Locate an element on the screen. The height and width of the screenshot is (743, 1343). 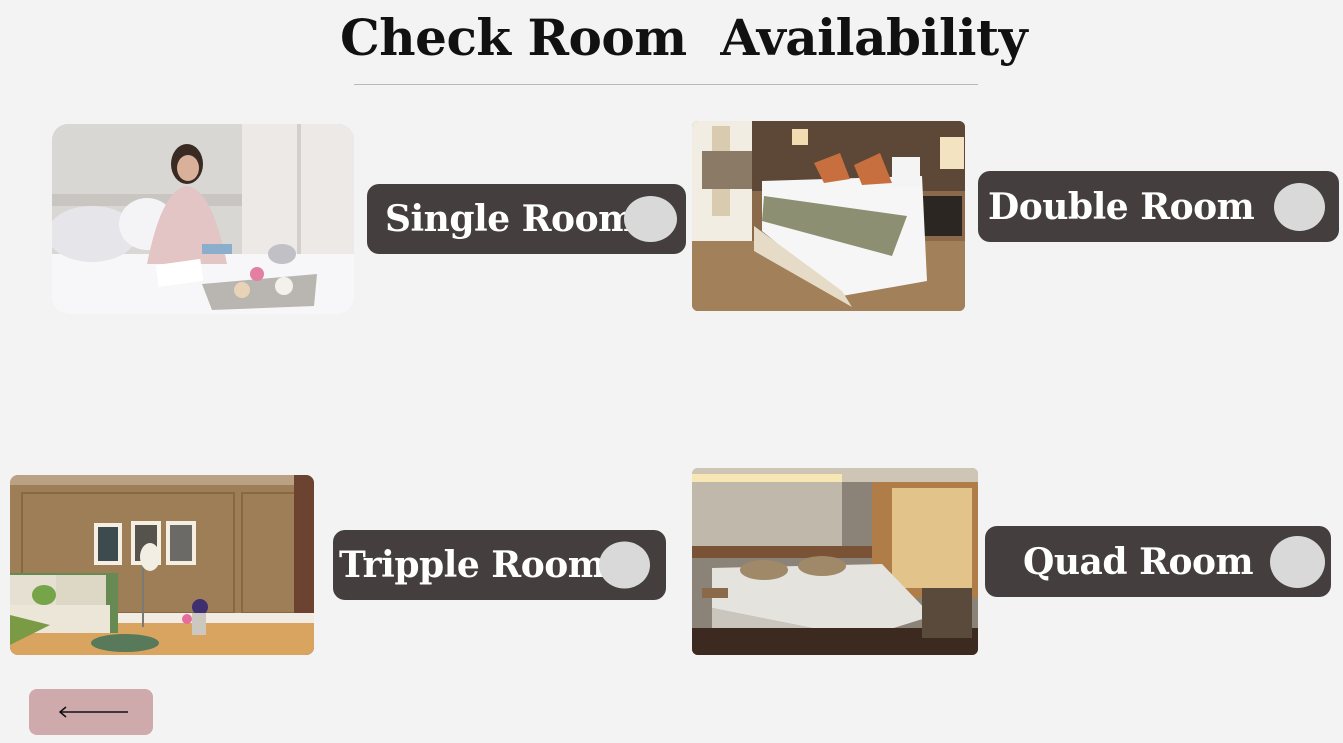
tripple-room-toggle is located at coordinates (624, 565).